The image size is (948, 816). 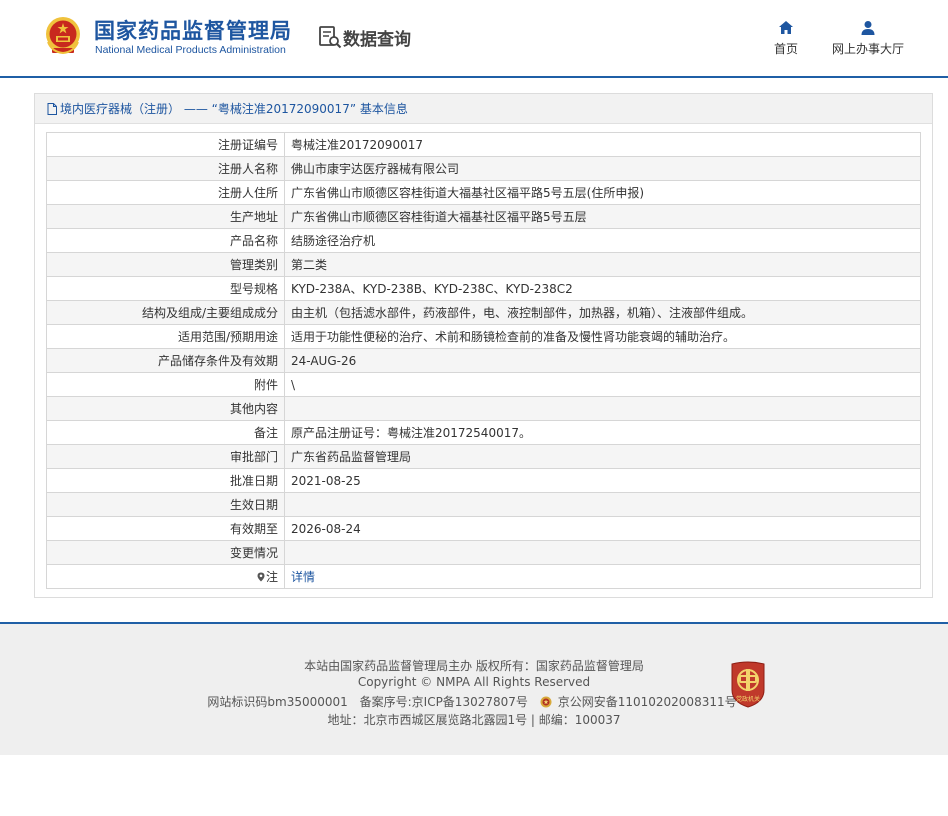 What do you see at coordinates (602, 480) in the screenshot?
I see `field-value: 2021-08-25` at bounding box center [602, 480].